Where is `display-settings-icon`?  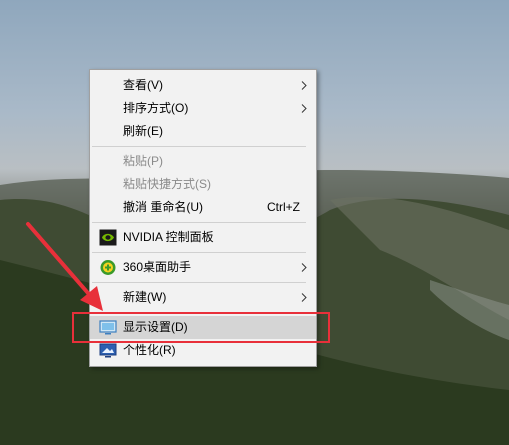
display-settings-icon is located at coordinates (108, 327).